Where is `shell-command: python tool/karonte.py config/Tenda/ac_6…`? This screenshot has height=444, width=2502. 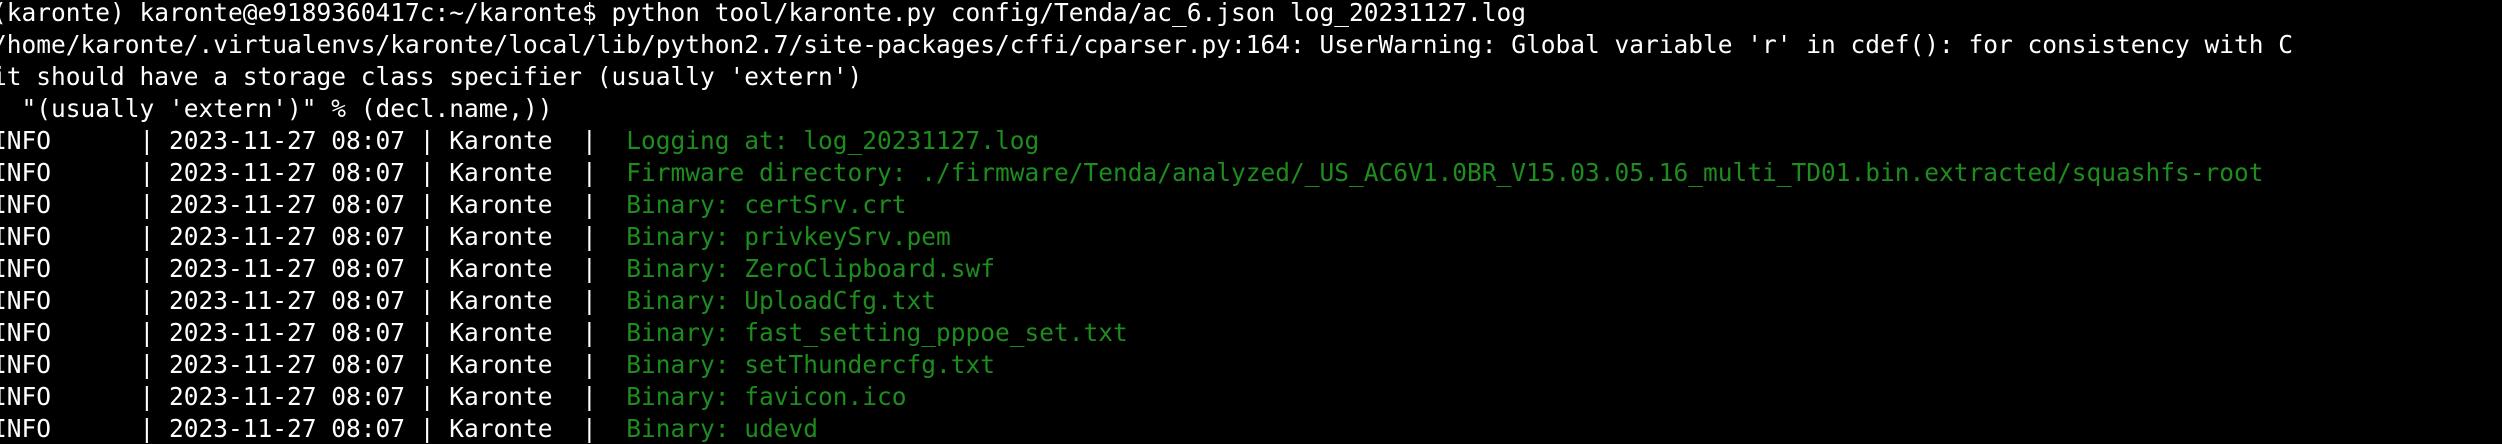 shell-command: python tool/karonte.py config/Tenda/ac_6… is located at coordinates (1069, 13).